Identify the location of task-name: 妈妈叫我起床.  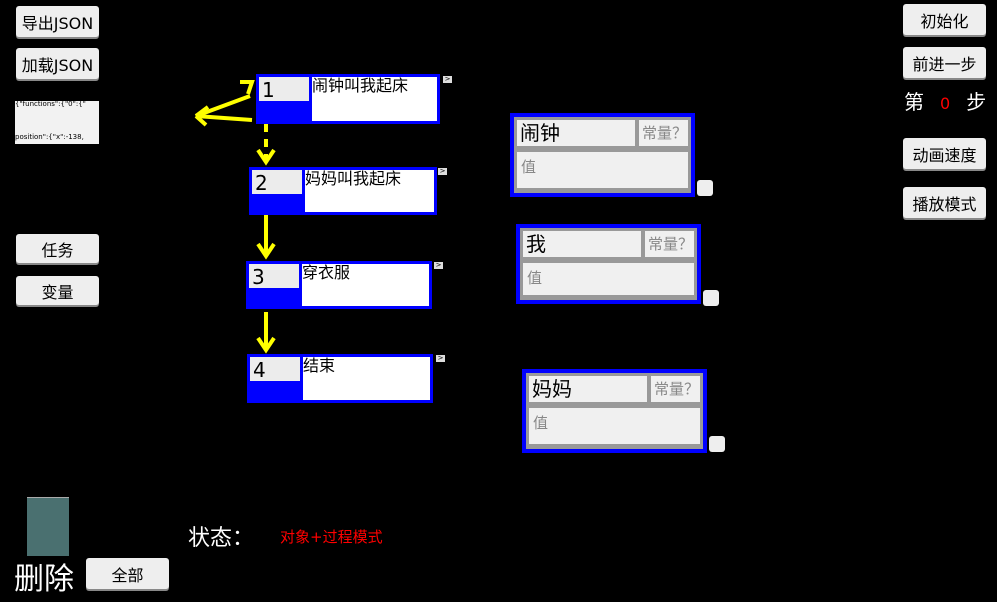
(369, 191).